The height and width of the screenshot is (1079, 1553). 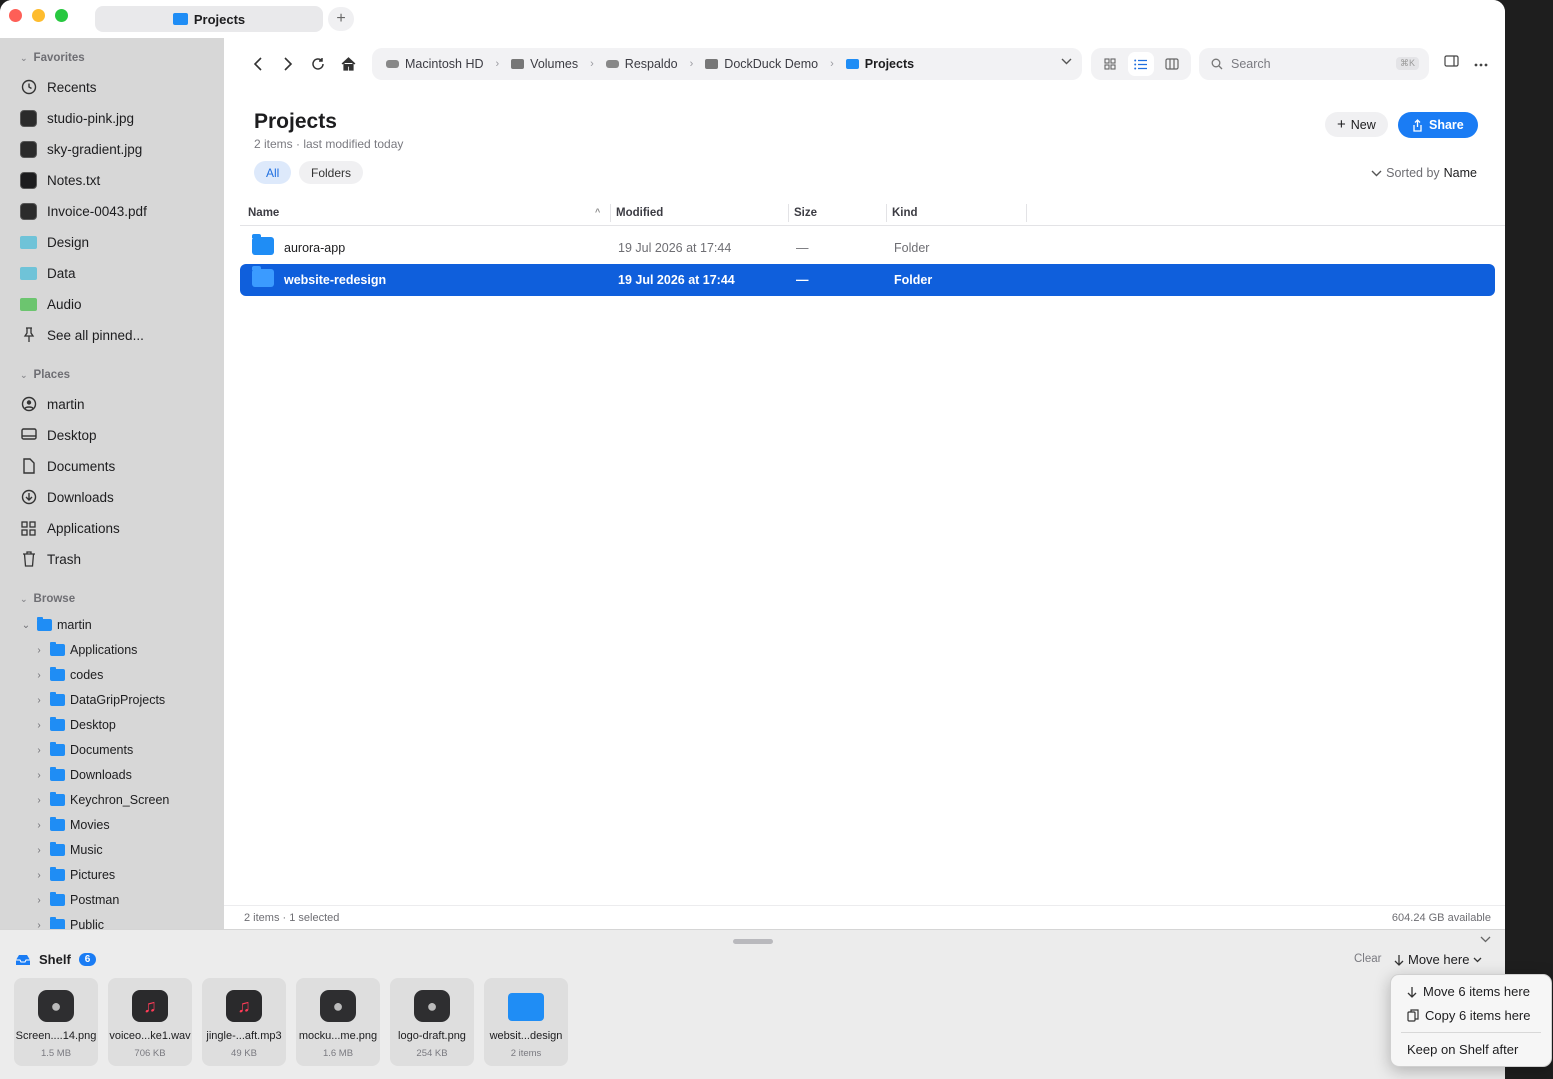 I want to click on places-header: ⌄ Places, so click(x=45, y=375).